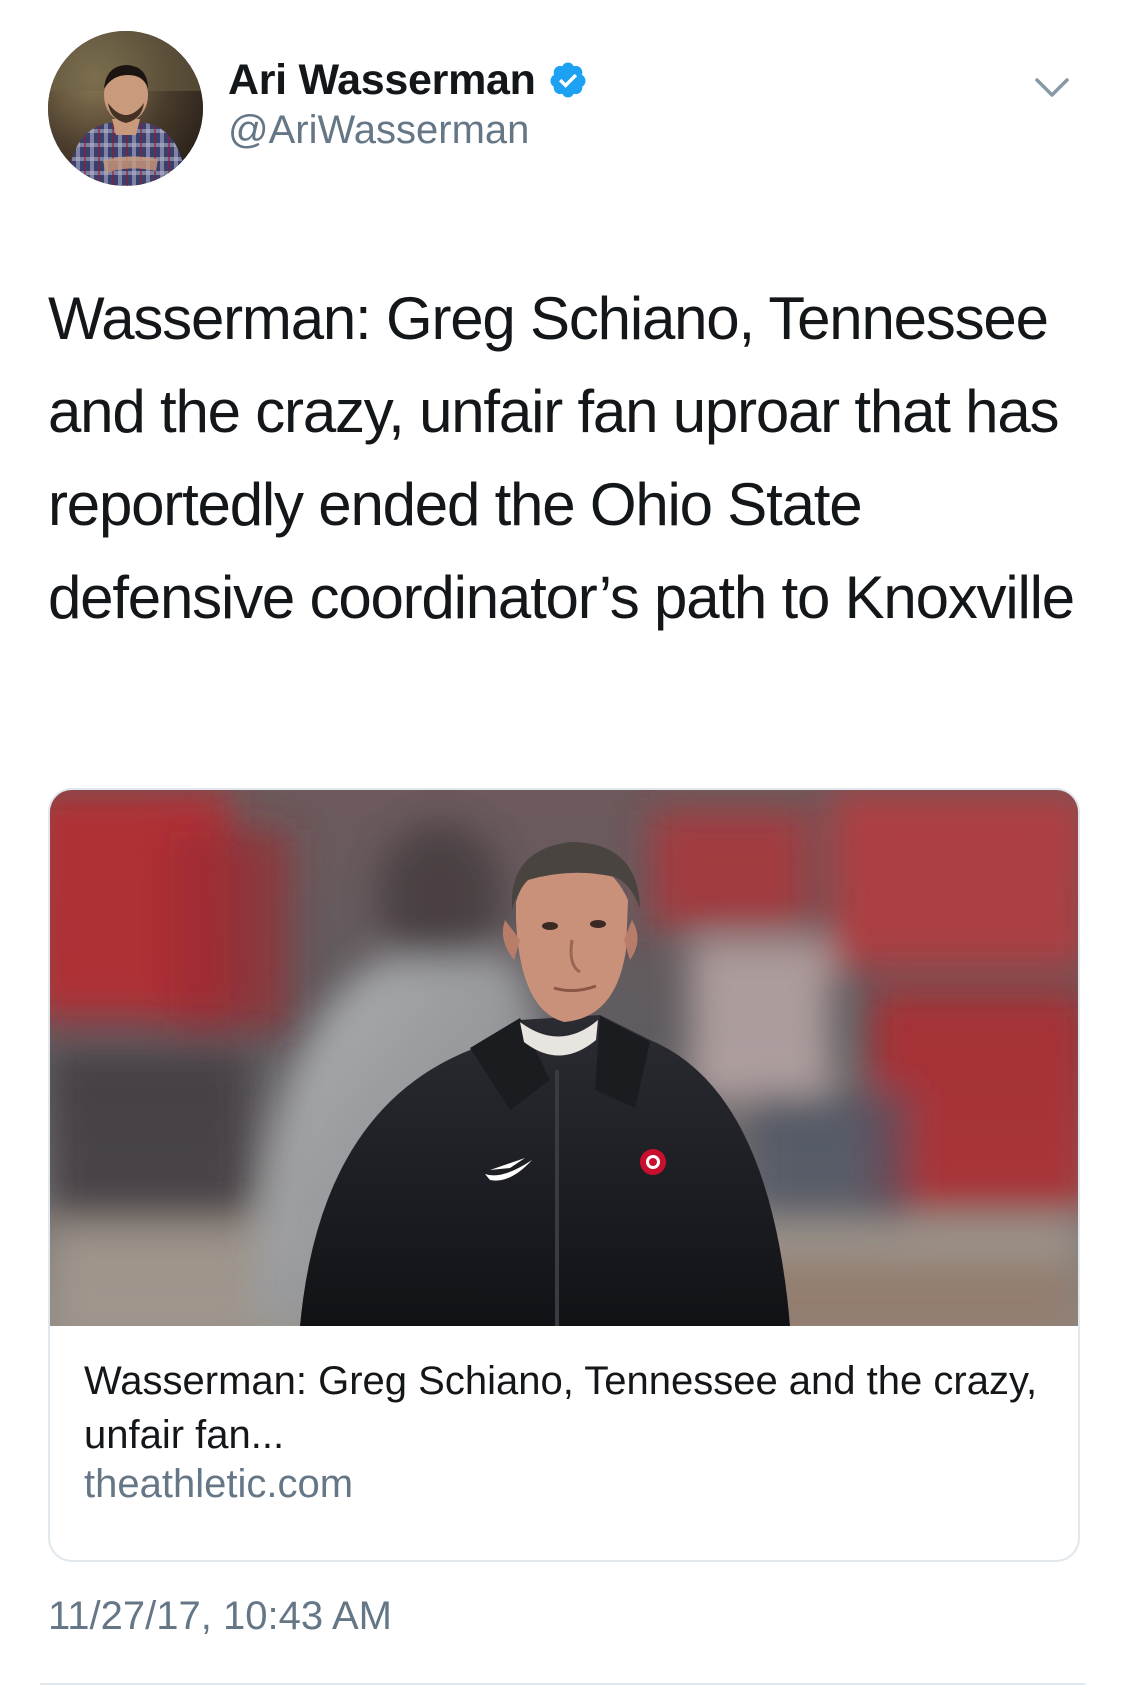 This screenshot has height=1694, width=1125. I want to click on divider, so click(562, 1684).